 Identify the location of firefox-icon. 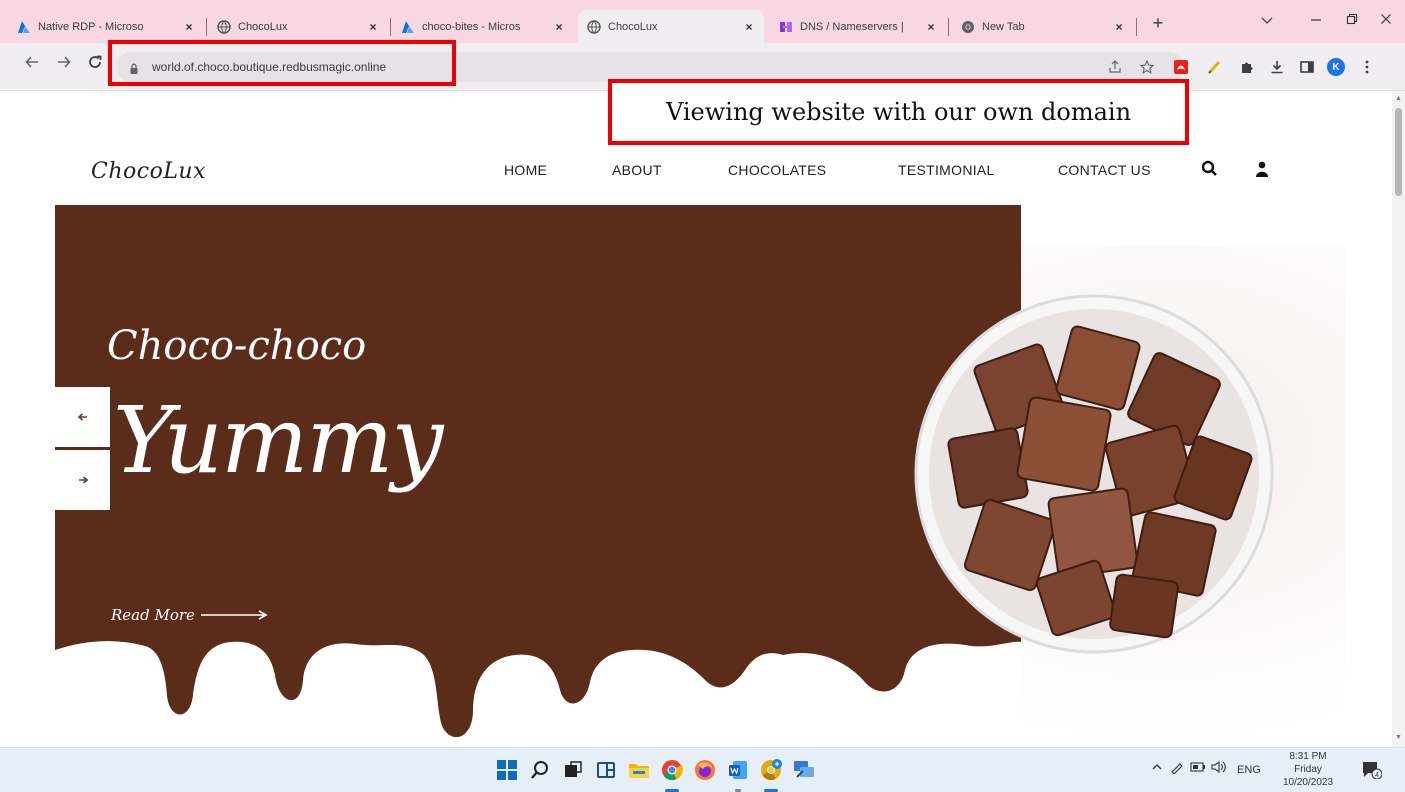
(705, 770).